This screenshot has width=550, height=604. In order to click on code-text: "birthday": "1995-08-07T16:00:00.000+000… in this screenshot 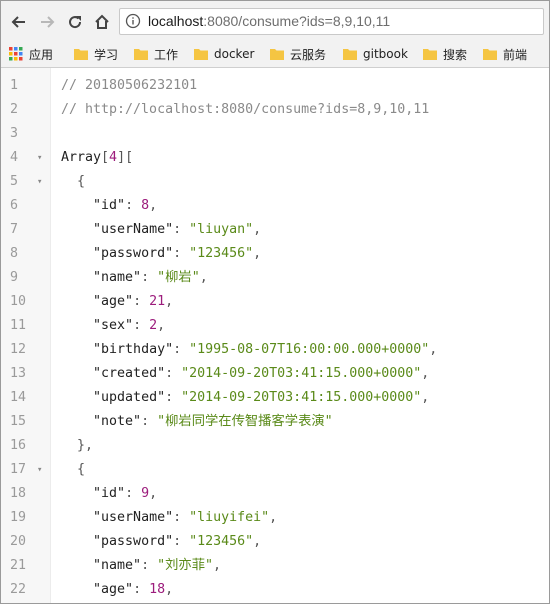, I will do `click(249, 350)`.